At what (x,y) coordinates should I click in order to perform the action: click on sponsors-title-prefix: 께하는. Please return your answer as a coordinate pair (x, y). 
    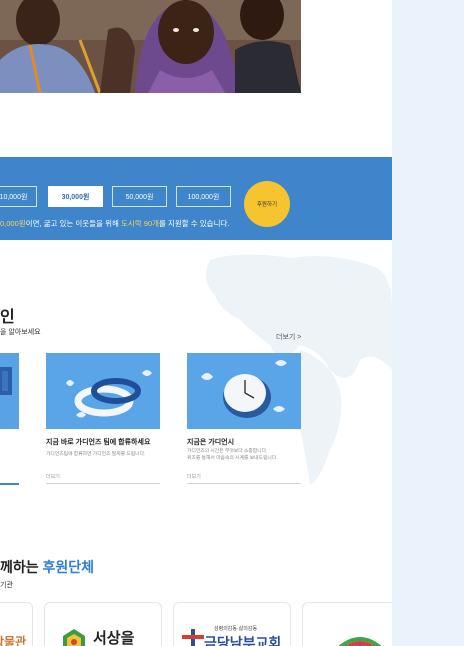
    Looking at the image, I should click on (21, 567).